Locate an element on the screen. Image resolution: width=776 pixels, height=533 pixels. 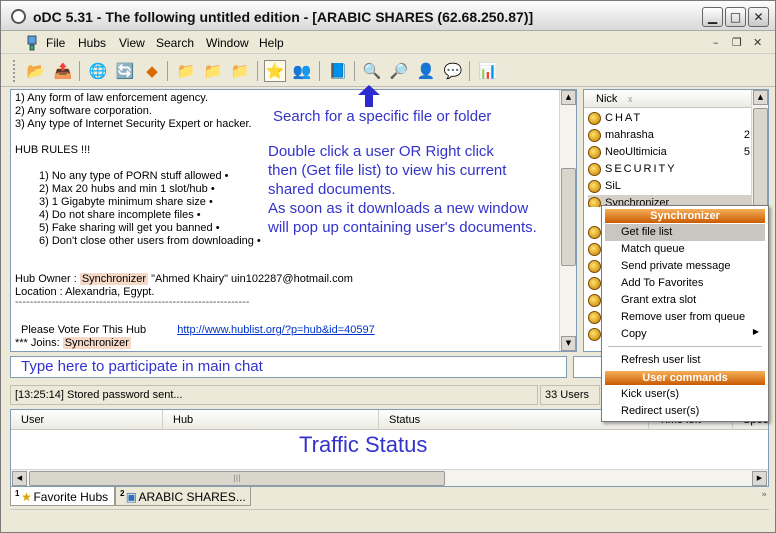
annotation-chat-input: Type here to participate in main chat is located at coordinates (142, 366).